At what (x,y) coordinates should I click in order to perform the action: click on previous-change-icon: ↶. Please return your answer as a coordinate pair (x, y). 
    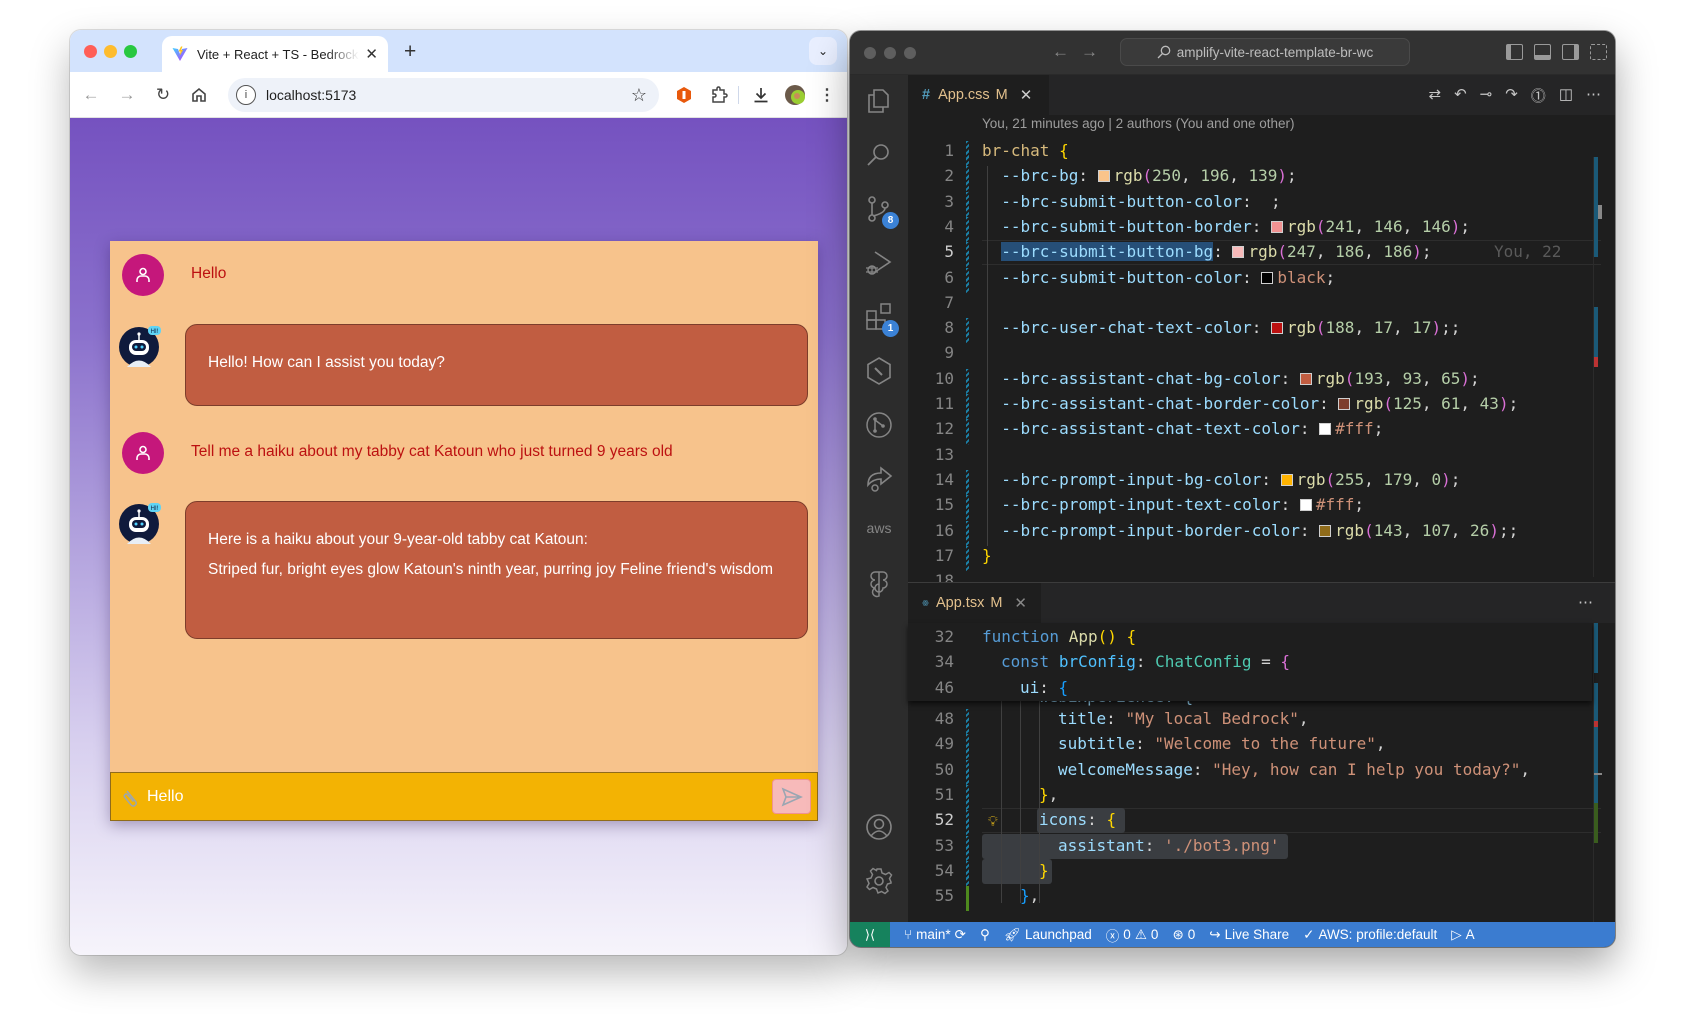
    Looking at the image, I should click on (1460, 95).